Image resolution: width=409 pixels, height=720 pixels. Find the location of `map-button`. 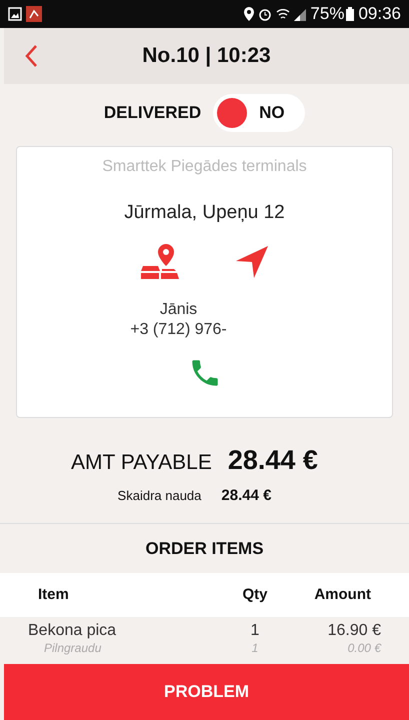

map-button is located at coordinates (159, 262).